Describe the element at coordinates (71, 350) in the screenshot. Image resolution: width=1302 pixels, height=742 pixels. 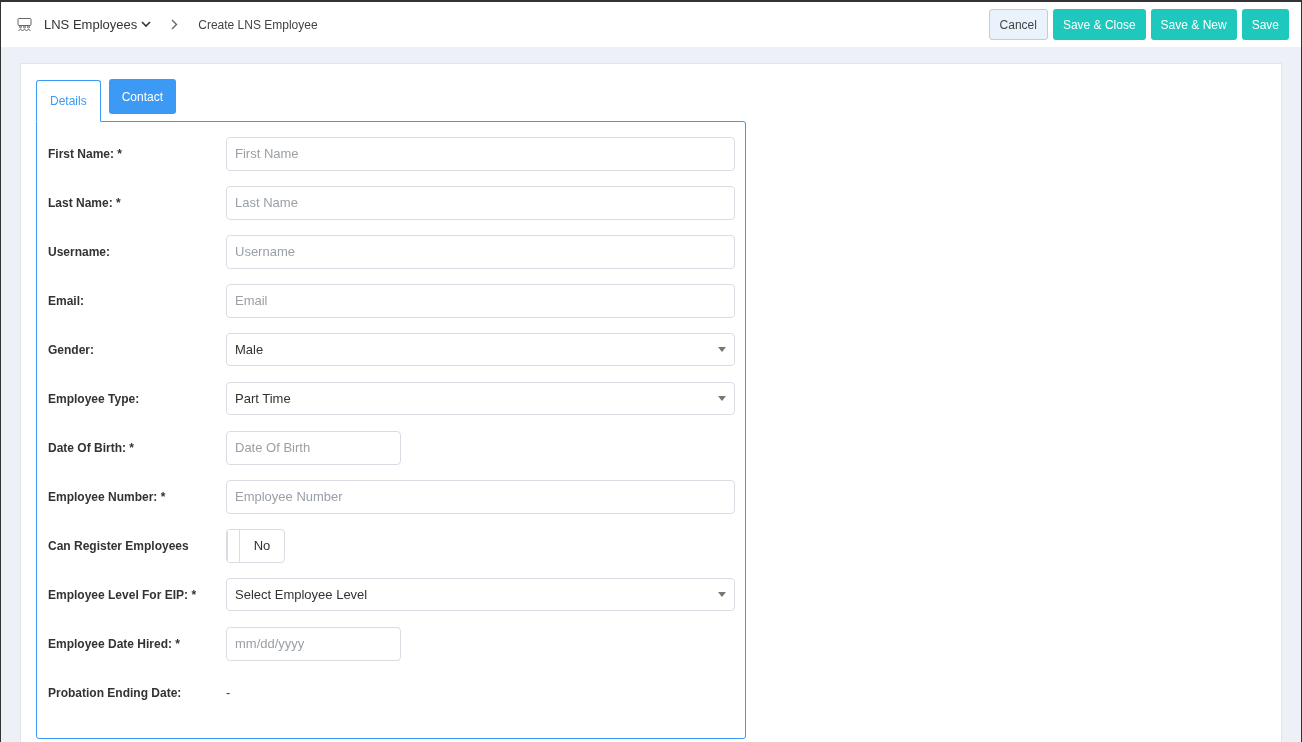
I see `field-label: Gender:` at that location.